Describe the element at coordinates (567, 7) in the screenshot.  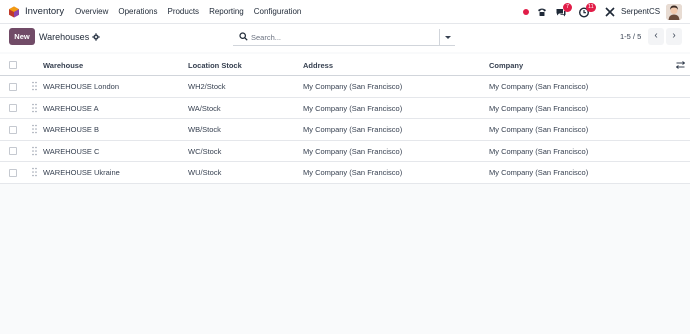
I see `messages-badge: 7` at that location.